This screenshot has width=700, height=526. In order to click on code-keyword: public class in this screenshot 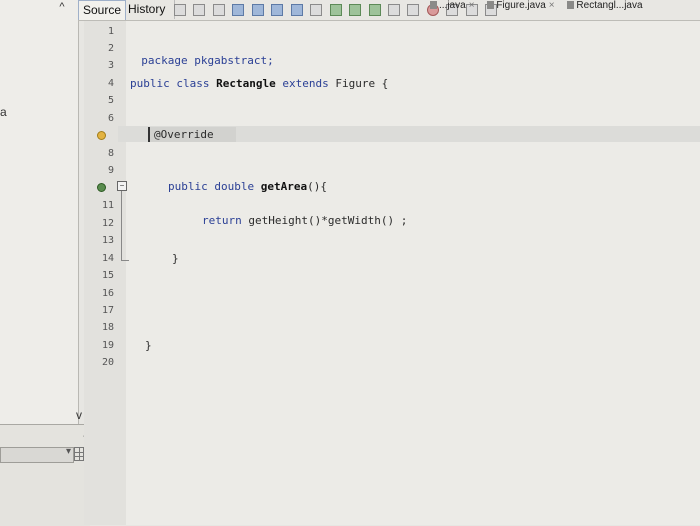, I will do `click(170, 83)`.